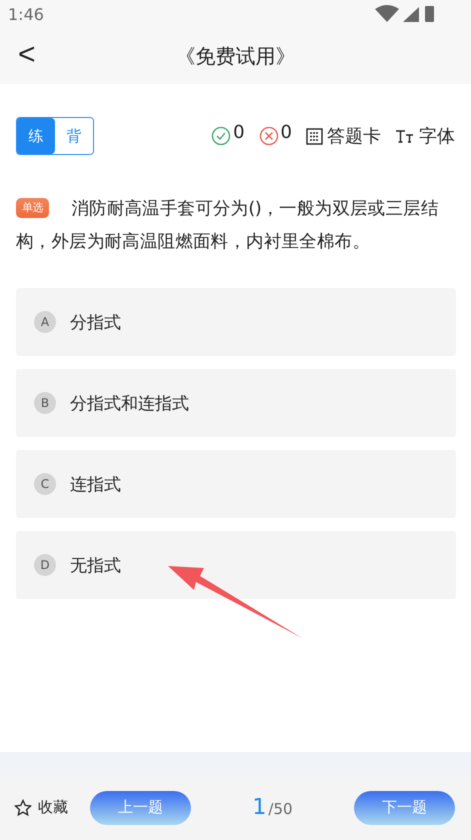 This screenshot has height=840, width=471. What do you see at coordinates (425, 136) in the screenshot?
I see `font-button: 字体` at bounding box center [425, 136].